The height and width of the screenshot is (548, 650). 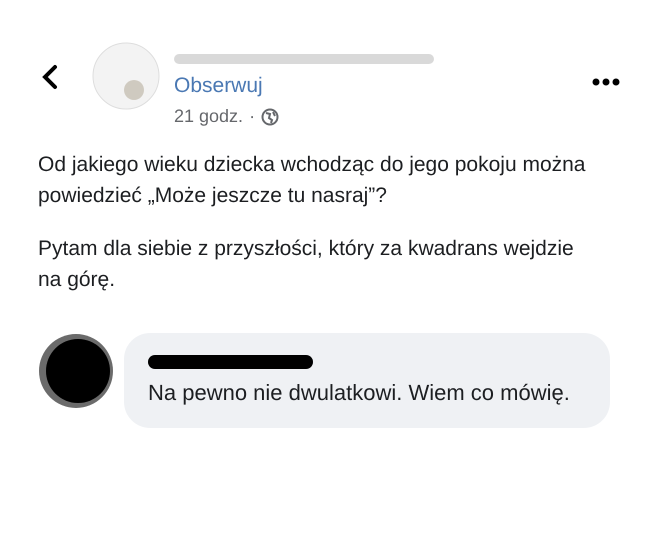 I want to click on avatar-icon, so click(x=126, y=76).